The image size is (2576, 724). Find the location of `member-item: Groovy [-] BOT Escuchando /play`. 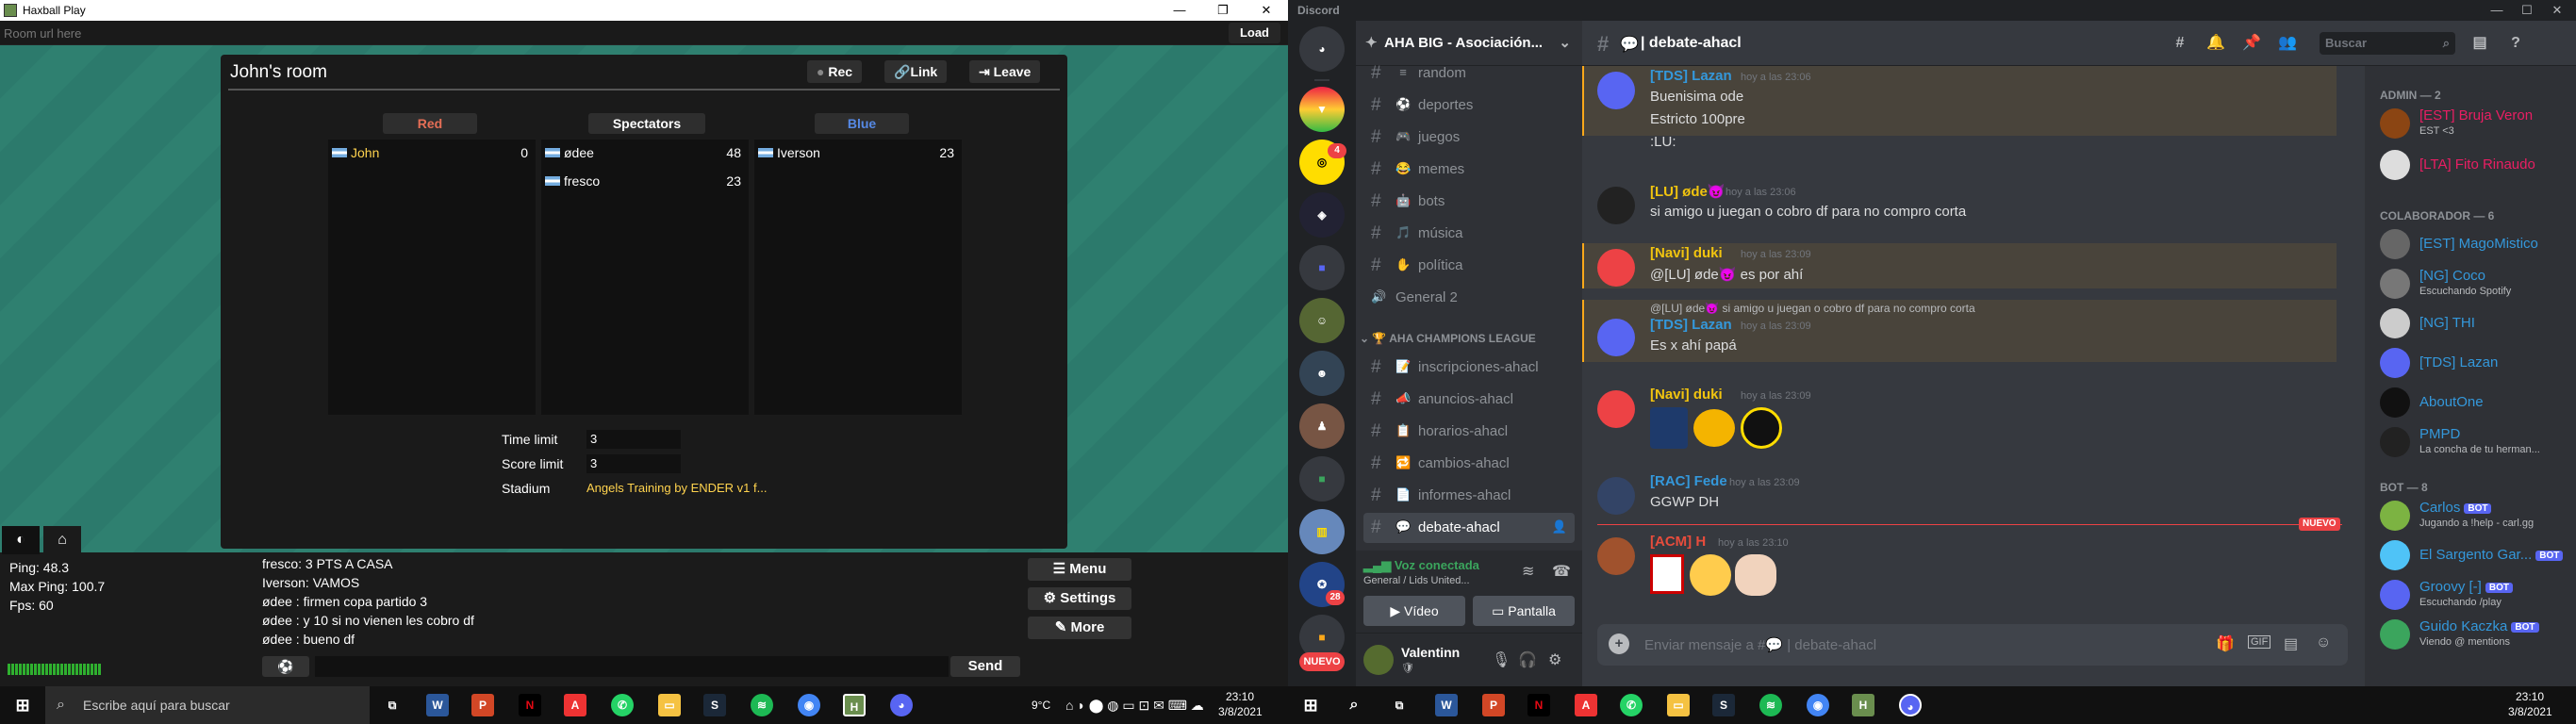

member-item: Groovy [-] BOT Escuchando /play is located at coordinates (2471, 595).